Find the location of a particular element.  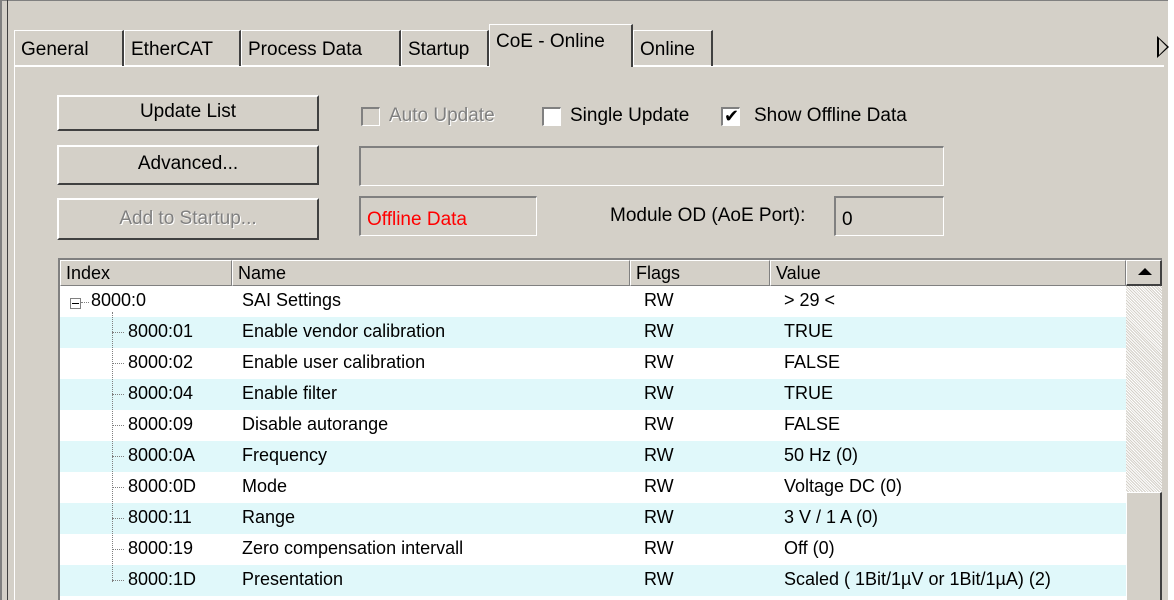

row-name: Enable user calibration is located at coordinates (334, 362).